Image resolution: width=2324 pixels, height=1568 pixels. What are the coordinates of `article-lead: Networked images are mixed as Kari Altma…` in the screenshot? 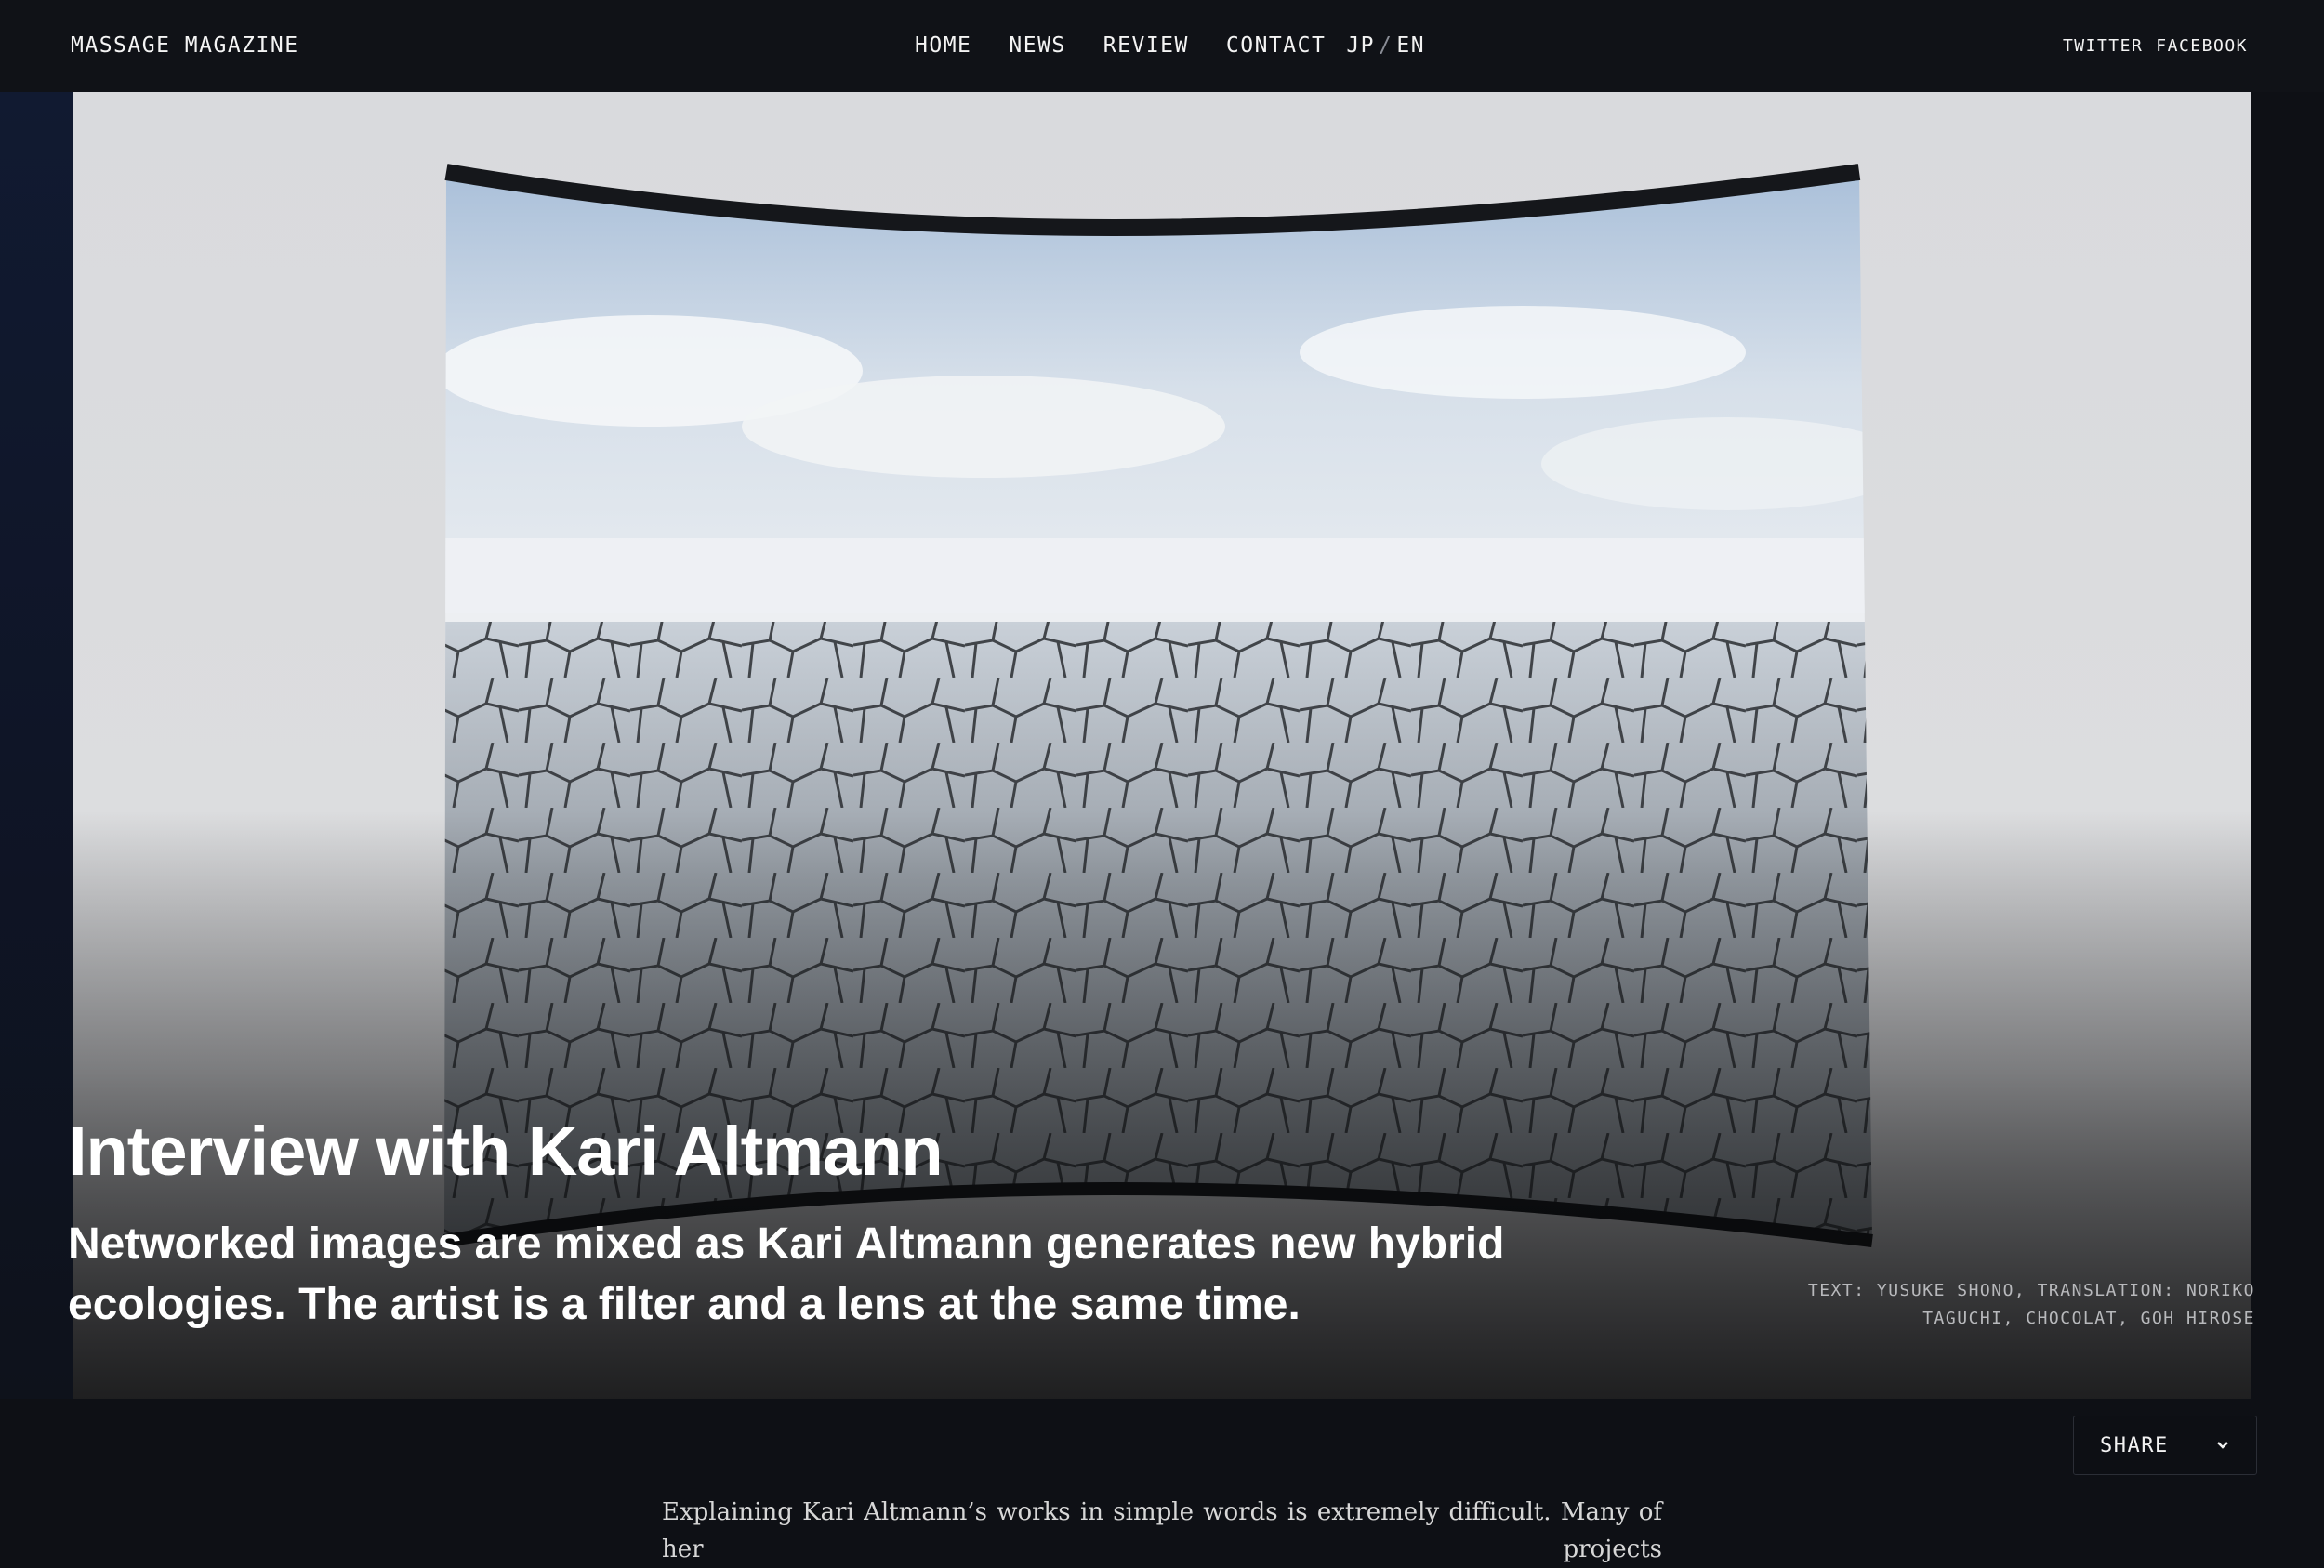 It's located at (786, 1274).